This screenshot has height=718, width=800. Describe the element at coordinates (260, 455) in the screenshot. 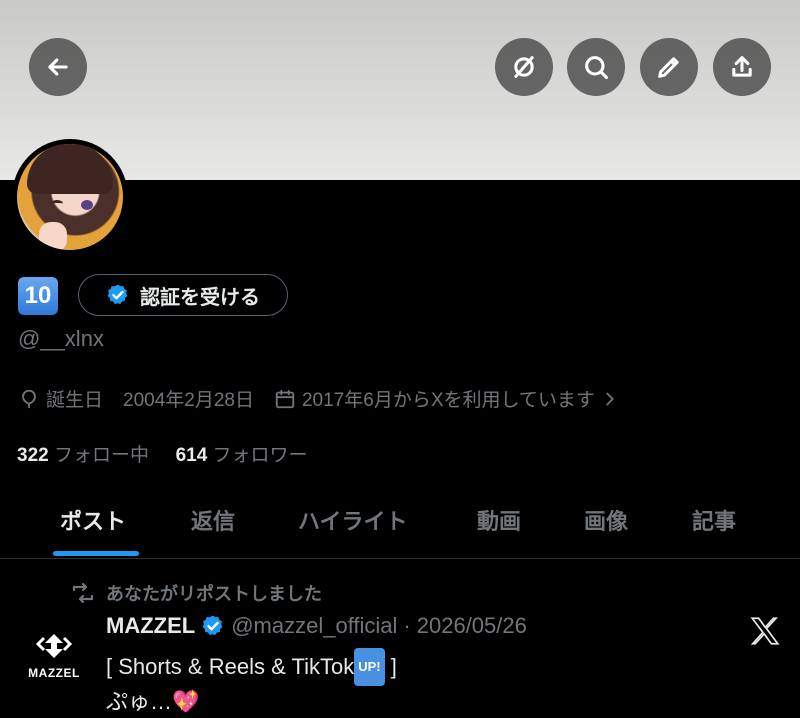

I see `followers-label: フォロワー` at that location.